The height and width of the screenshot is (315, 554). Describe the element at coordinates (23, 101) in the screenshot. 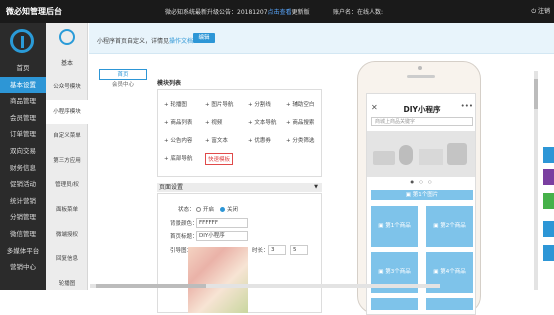

I see `sidebar-item: 商品管理` at that location.